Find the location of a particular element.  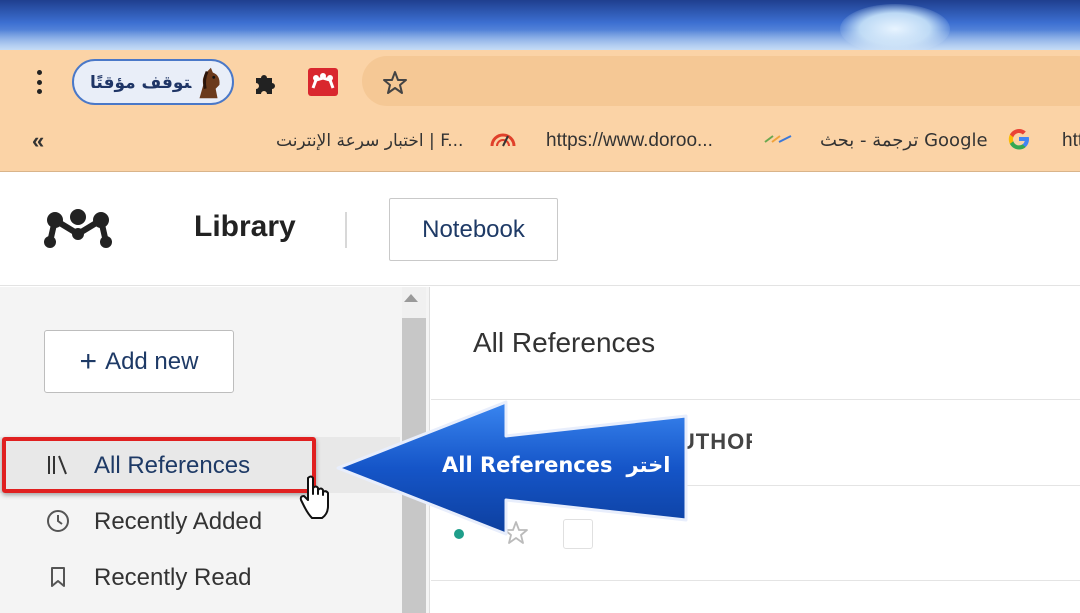

callout-text-en: All References is located at coordinates (527, 465).